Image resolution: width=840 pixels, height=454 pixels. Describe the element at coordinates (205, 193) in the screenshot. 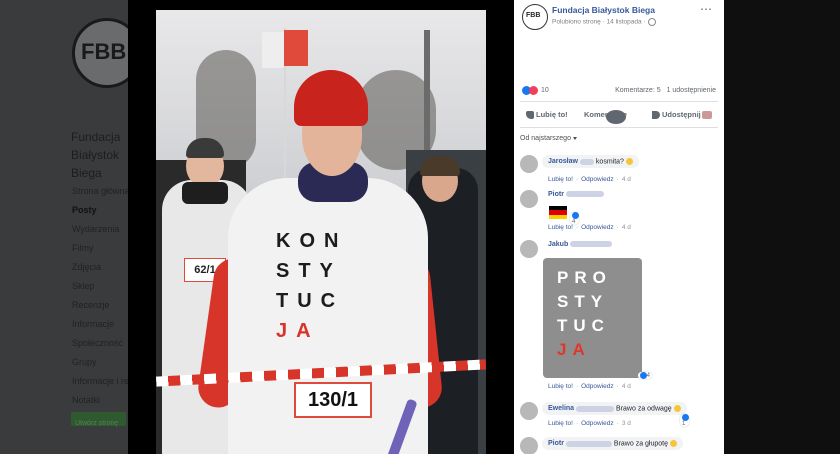

I see `runner-scarf` at that location.